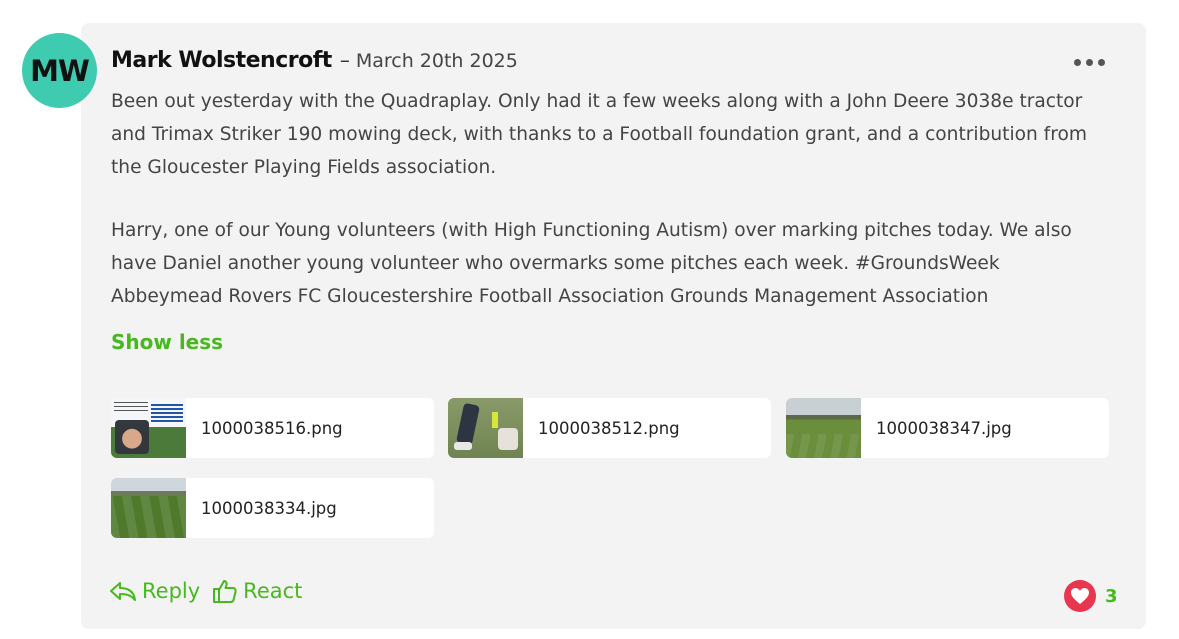 Image resolution: width=1179 pixels, height=639 pixels. What do you see at coordinates (1111, 596) in the screenshot?
I see `like-count: 3` at bounding box center [1111, 596].